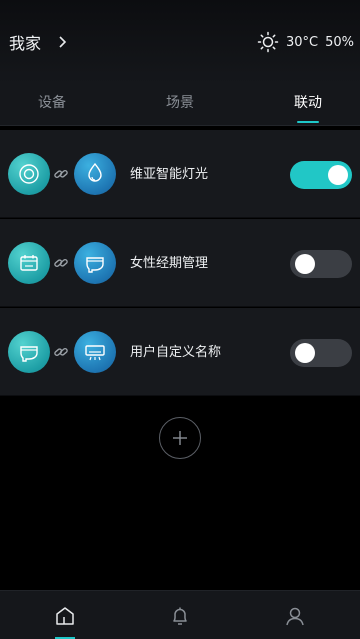  I want to click on active-tab-indicator, so click(308, 122).